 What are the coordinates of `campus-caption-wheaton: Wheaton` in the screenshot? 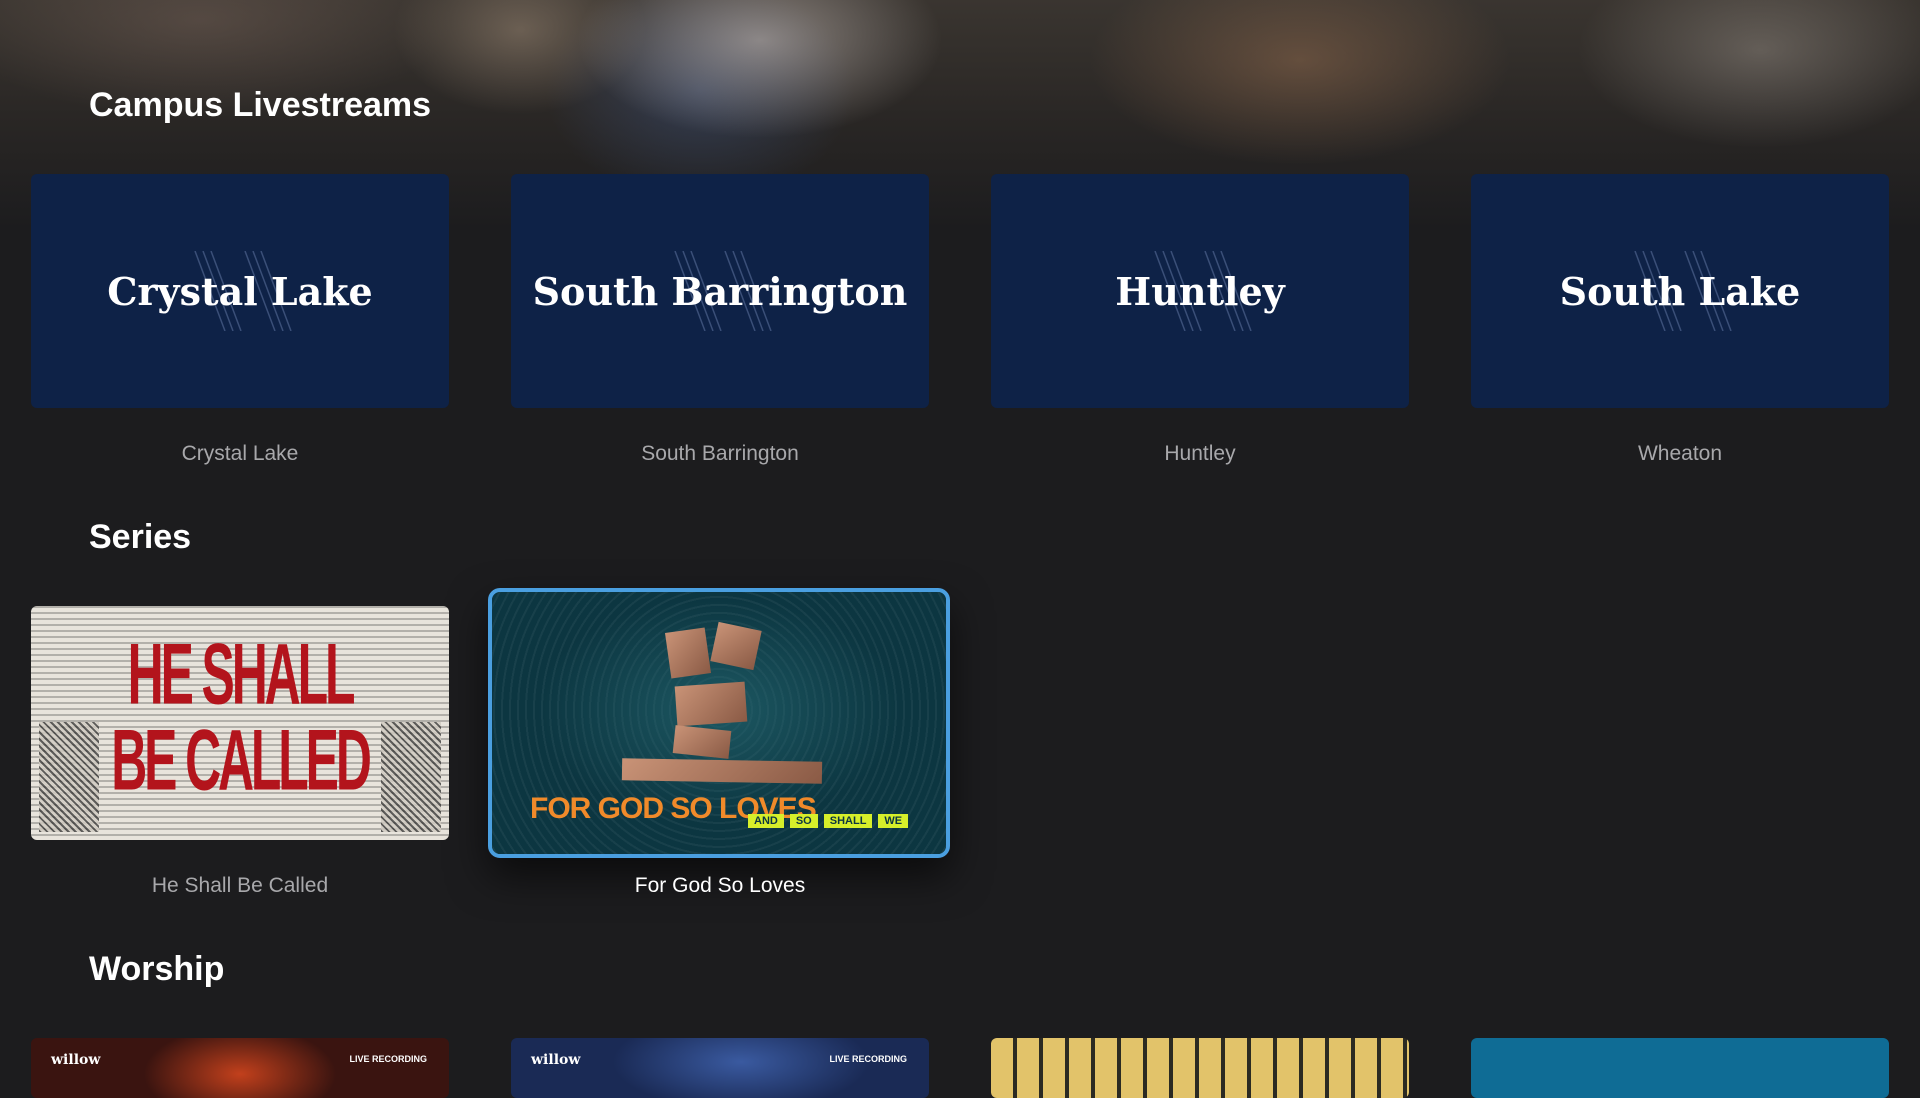 It's located at (1680, 453).